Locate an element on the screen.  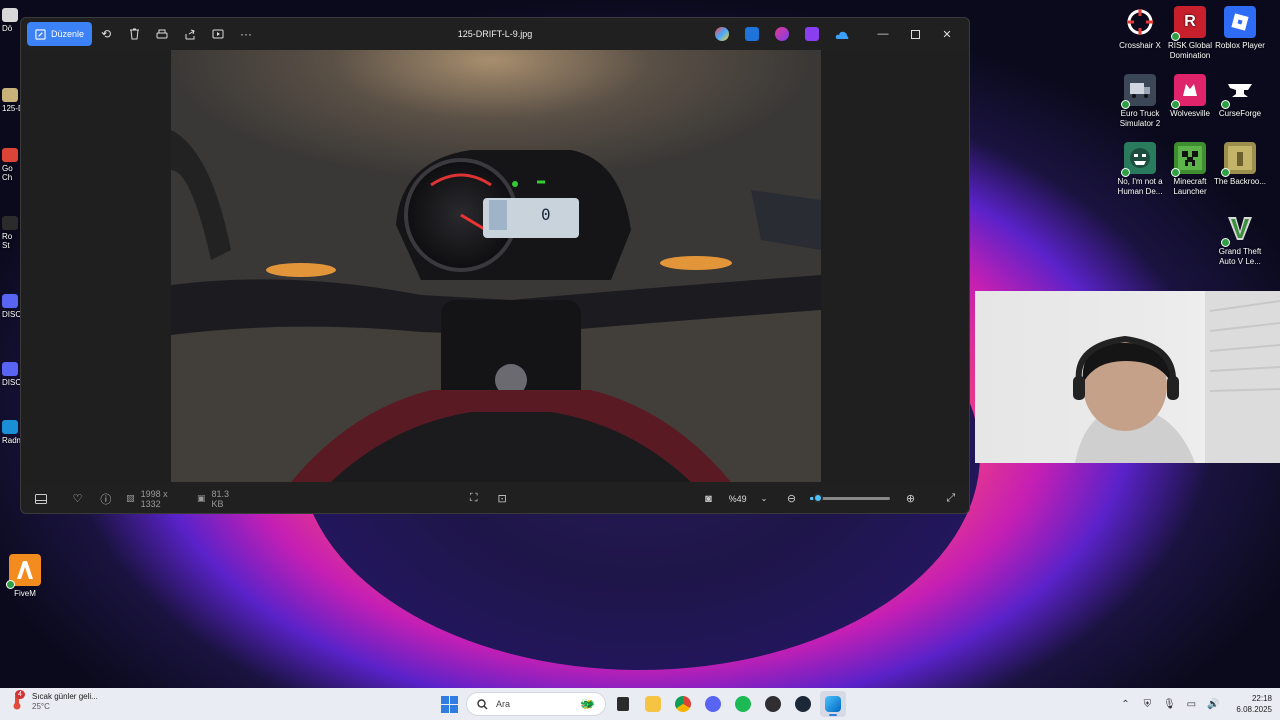
defender-icon: ⛨ is located at coordinates (1147, 704).